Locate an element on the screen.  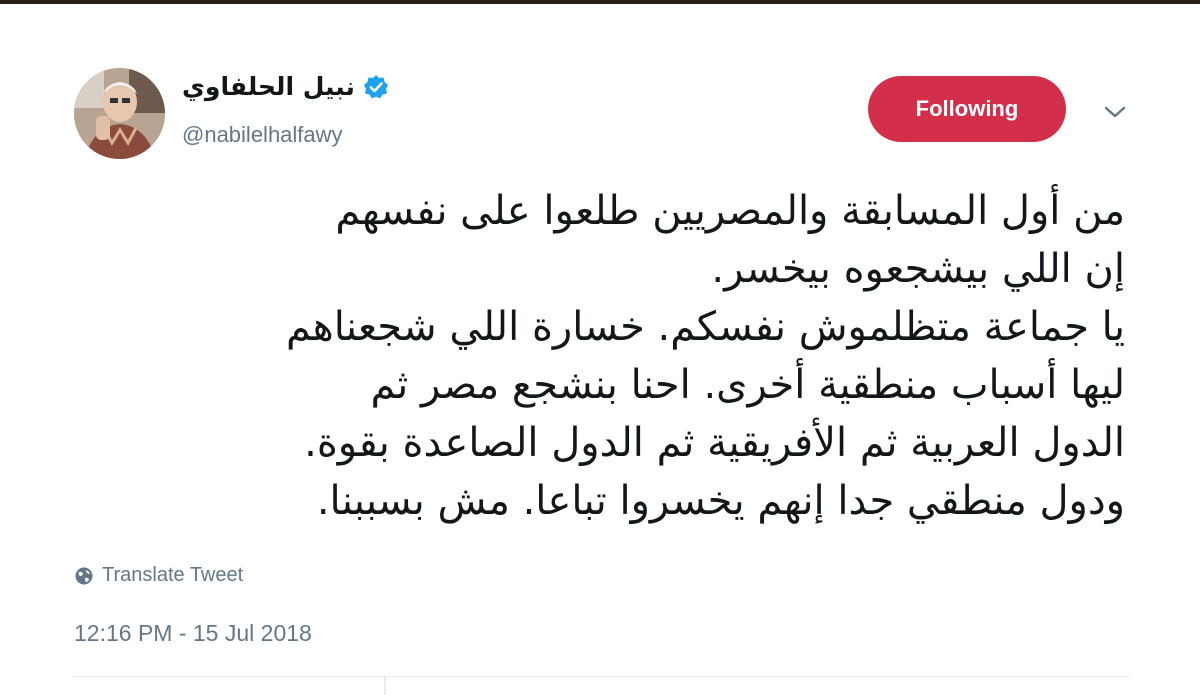
display-name: نبيل الحلفاوي is located at coordinates (268, 86).